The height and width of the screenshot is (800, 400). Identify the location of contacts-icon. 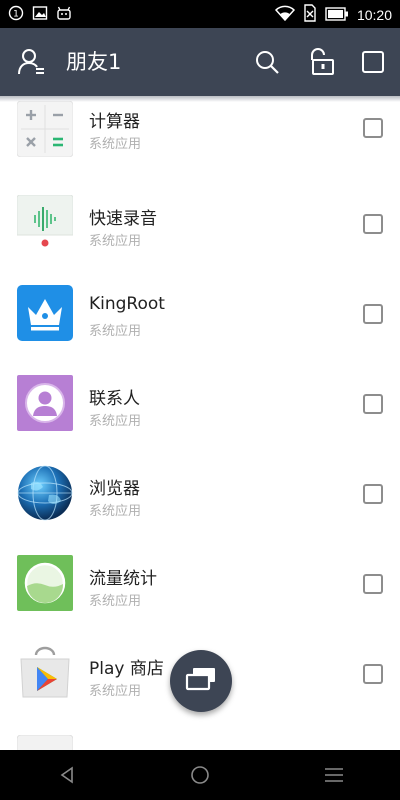
(45, 403).